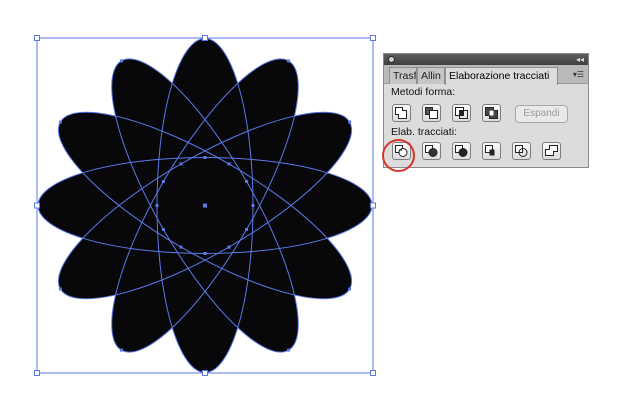  I want to click on trim-button, so click(431, 151).